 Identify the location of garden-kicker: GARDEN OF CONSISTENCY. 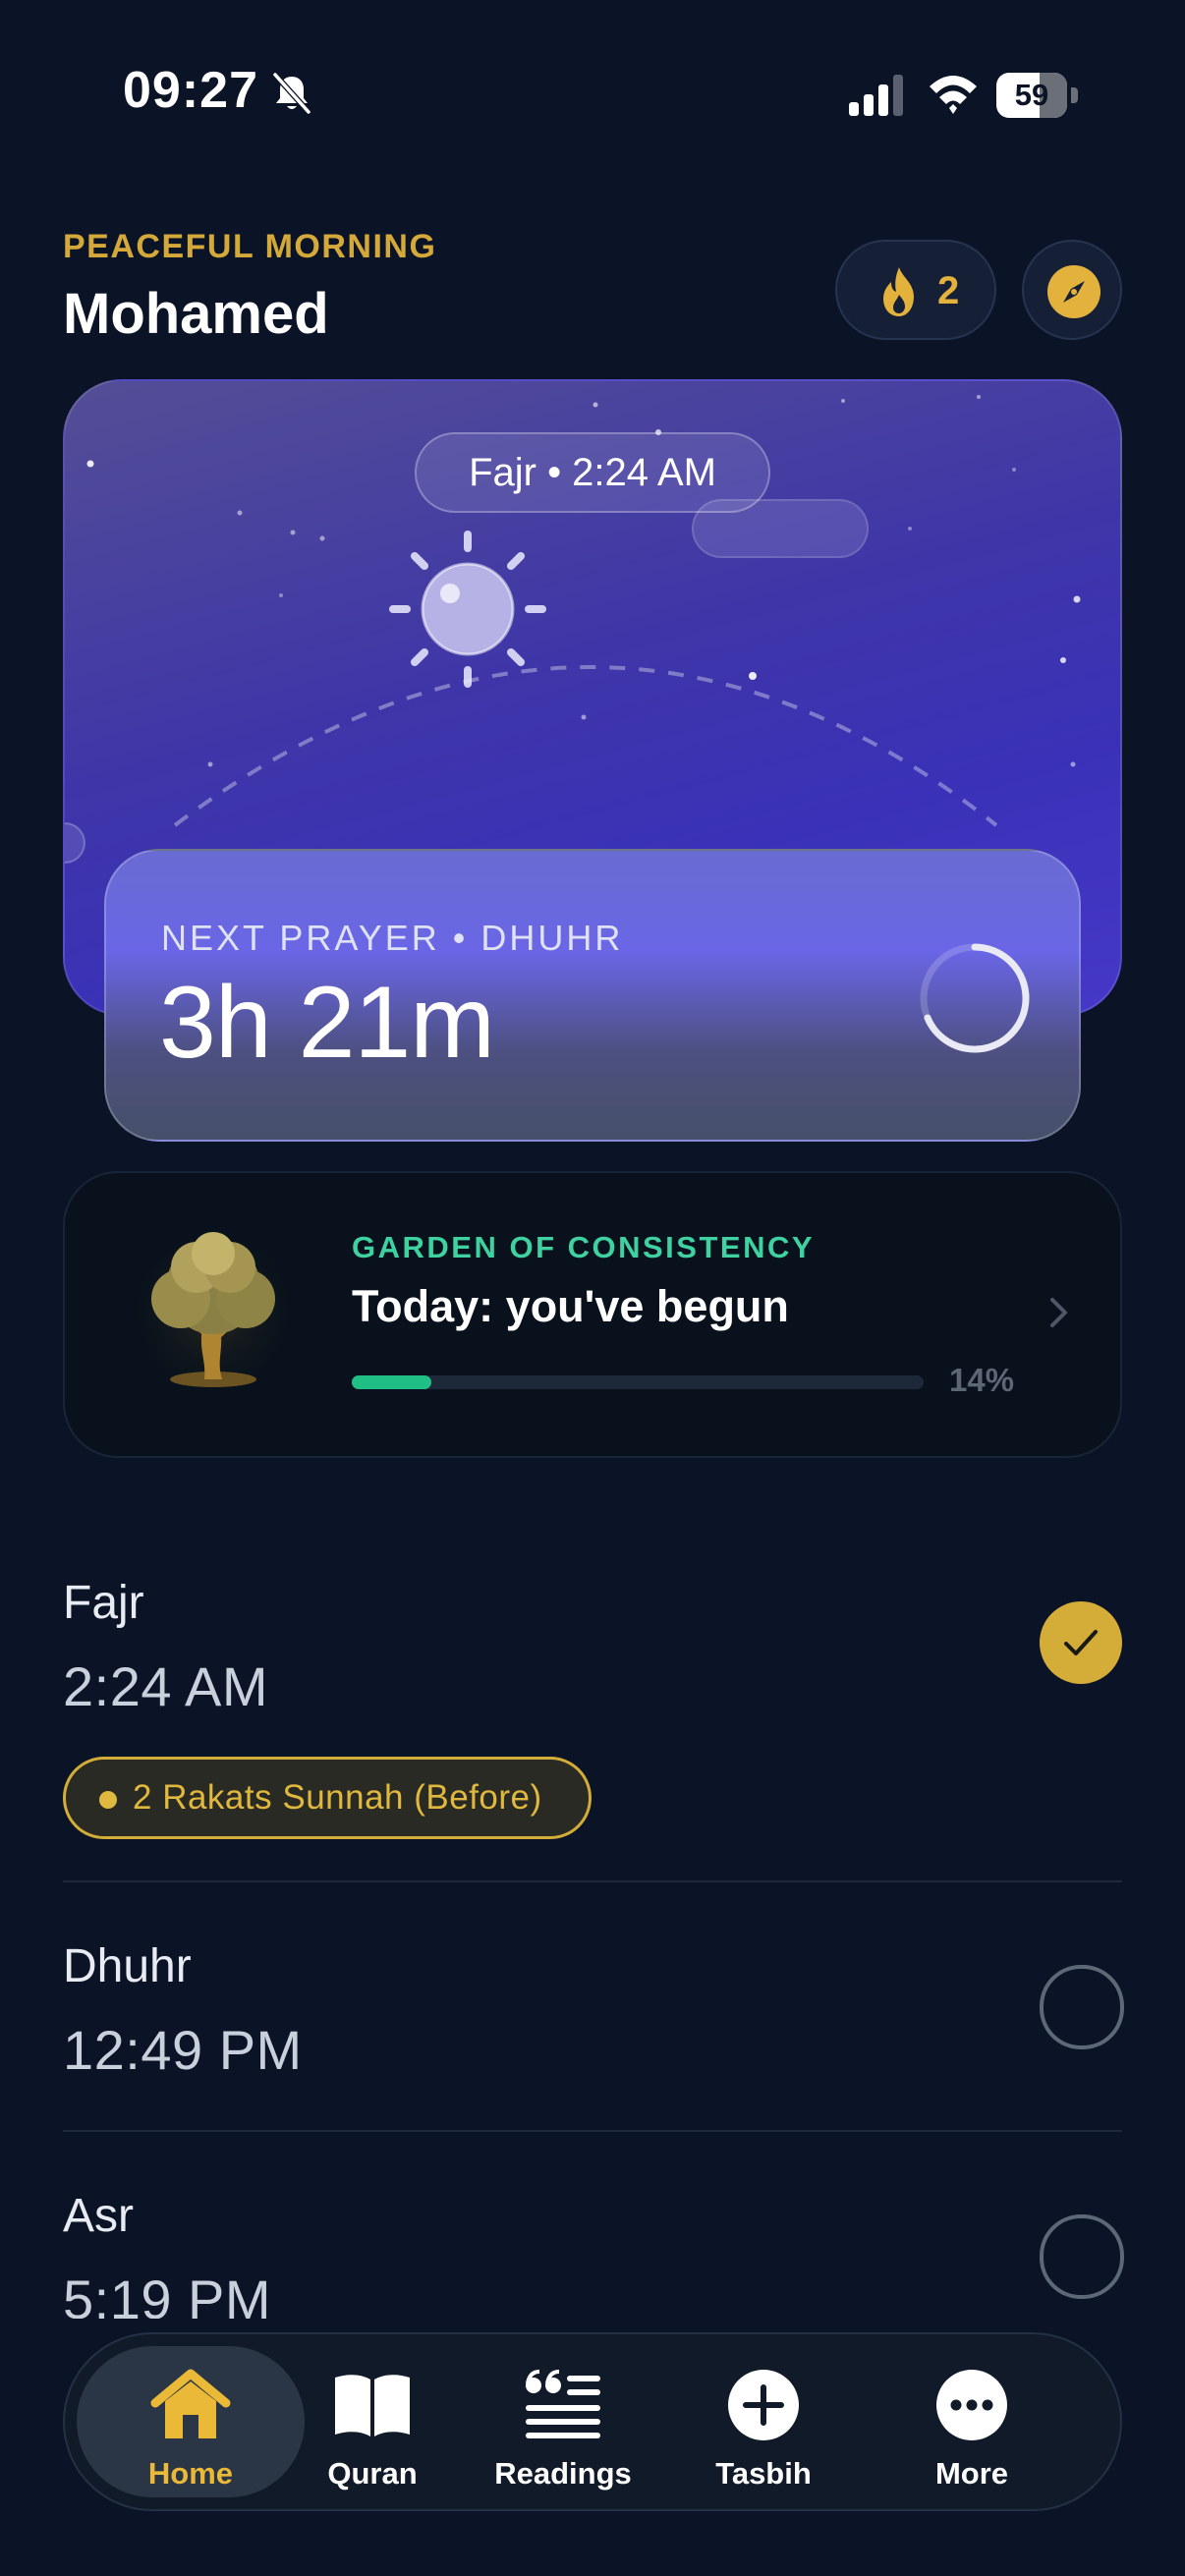
(584, 1247).